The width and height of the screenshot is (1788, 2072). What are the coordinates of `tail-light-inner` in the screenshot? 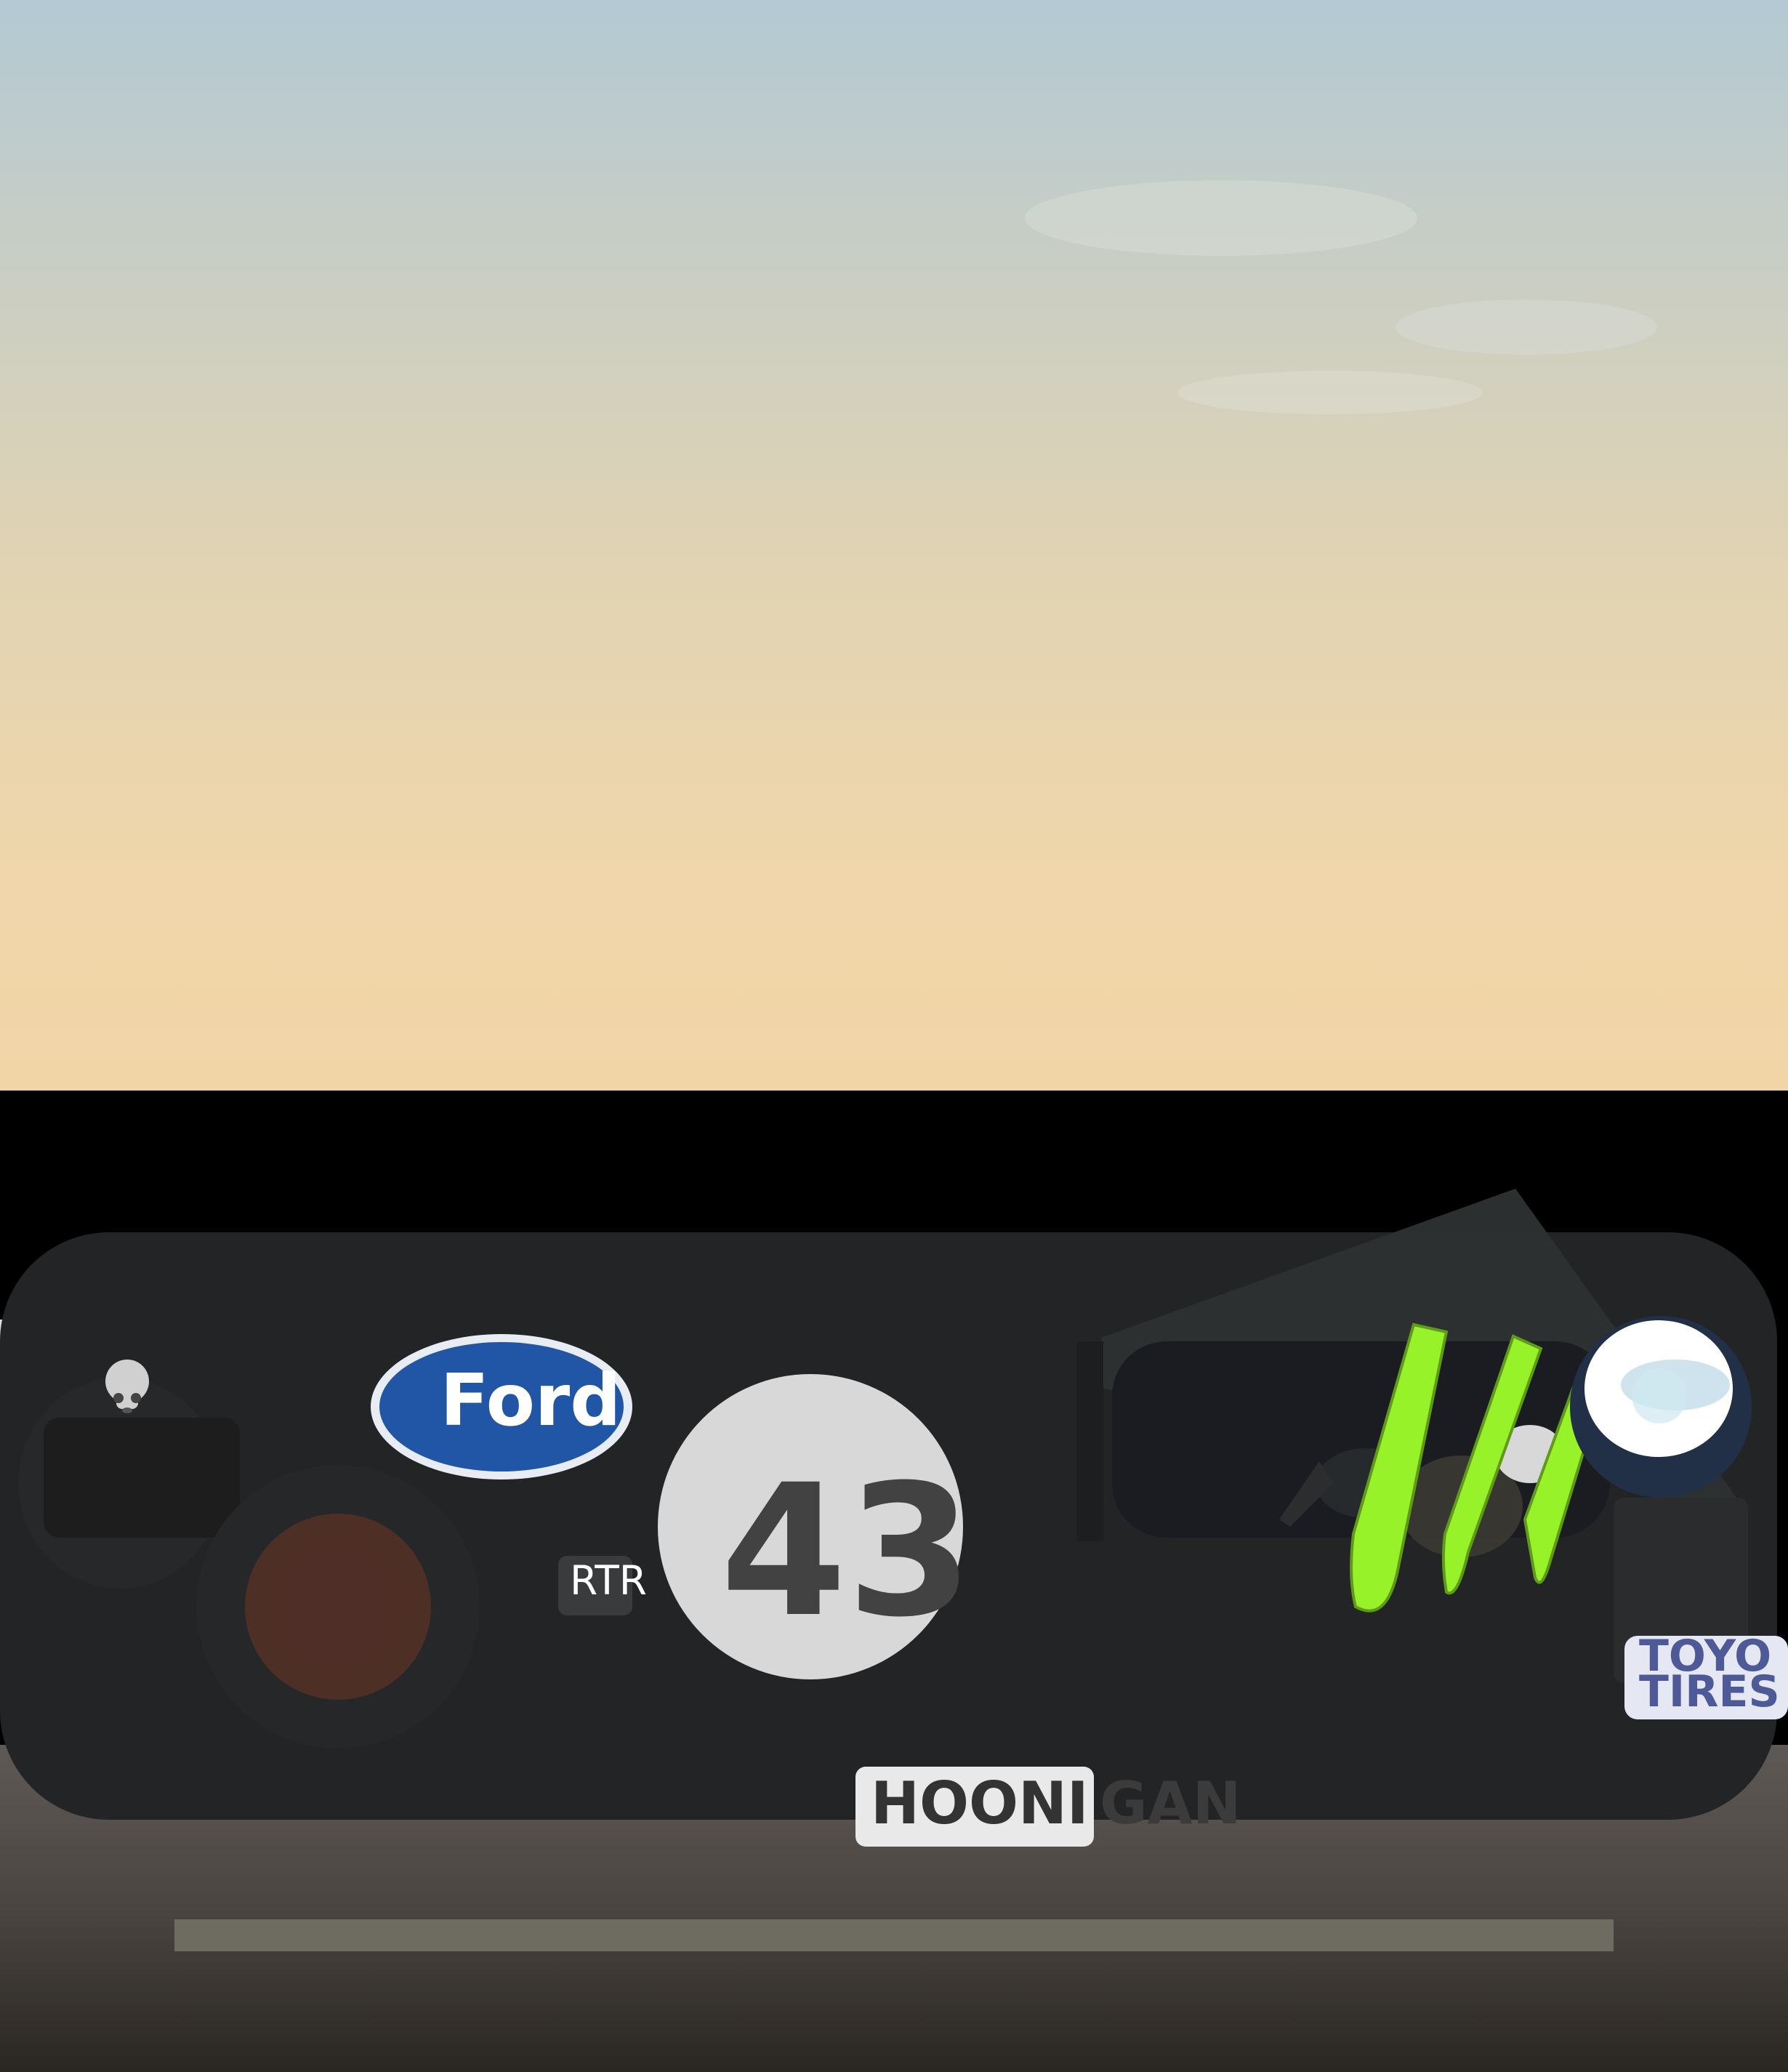 It's located at (338, 1607).